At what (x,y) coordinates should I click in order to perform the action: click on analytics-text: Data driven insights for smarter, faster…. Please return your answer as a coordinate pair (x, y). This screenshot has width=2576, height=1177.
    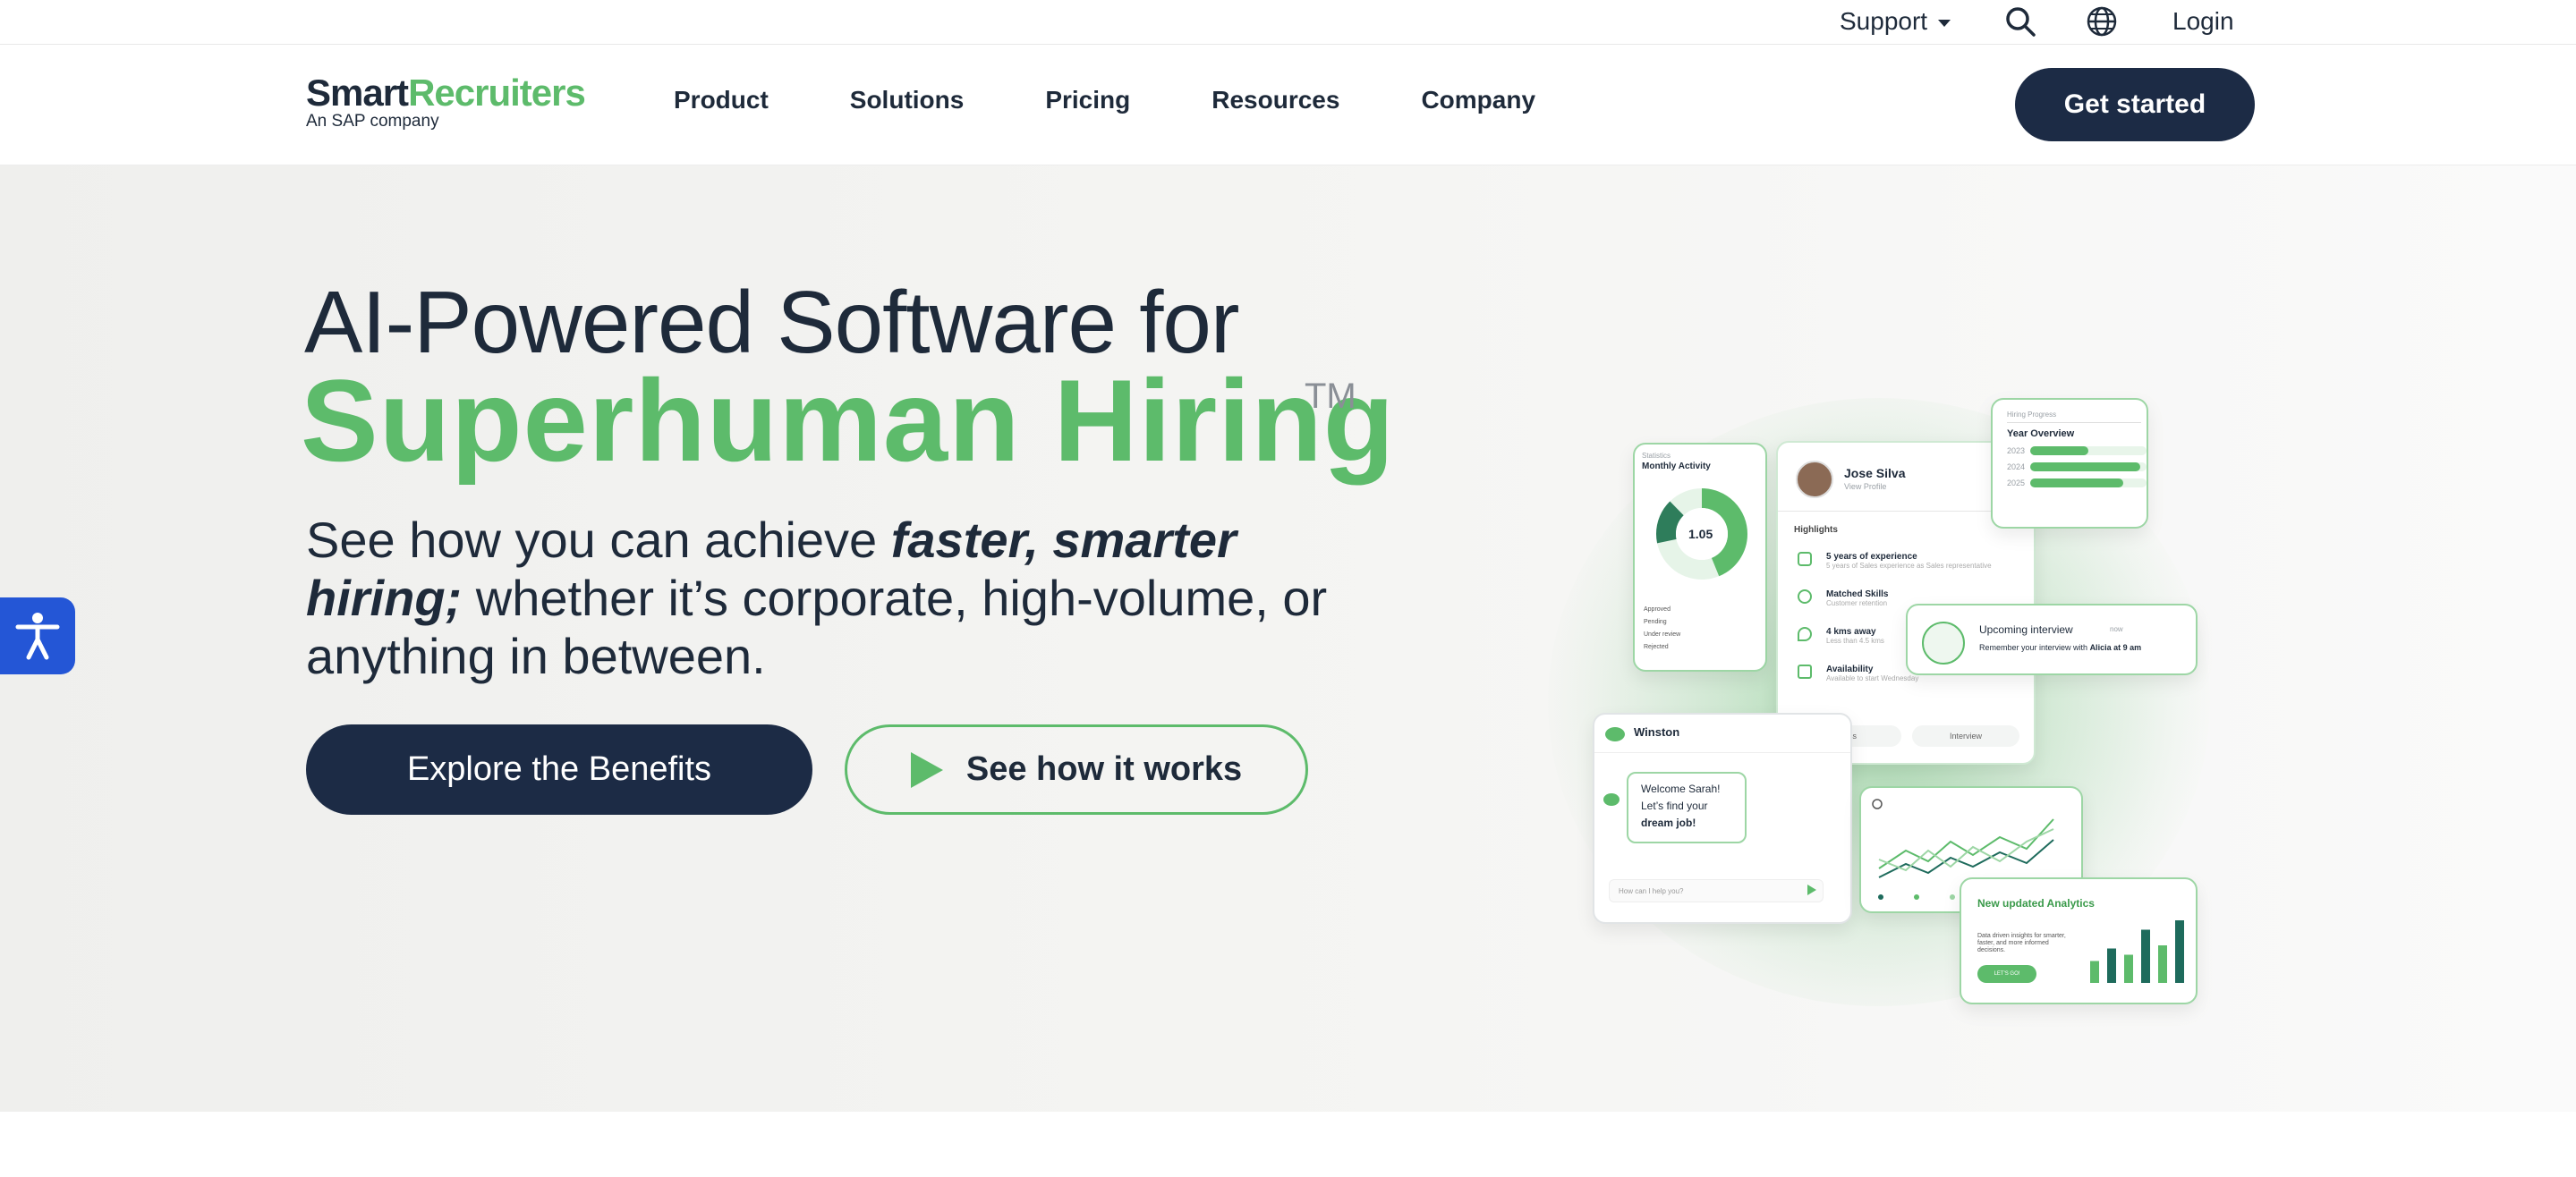
    Looking at the image, I should click on (2021, 943).